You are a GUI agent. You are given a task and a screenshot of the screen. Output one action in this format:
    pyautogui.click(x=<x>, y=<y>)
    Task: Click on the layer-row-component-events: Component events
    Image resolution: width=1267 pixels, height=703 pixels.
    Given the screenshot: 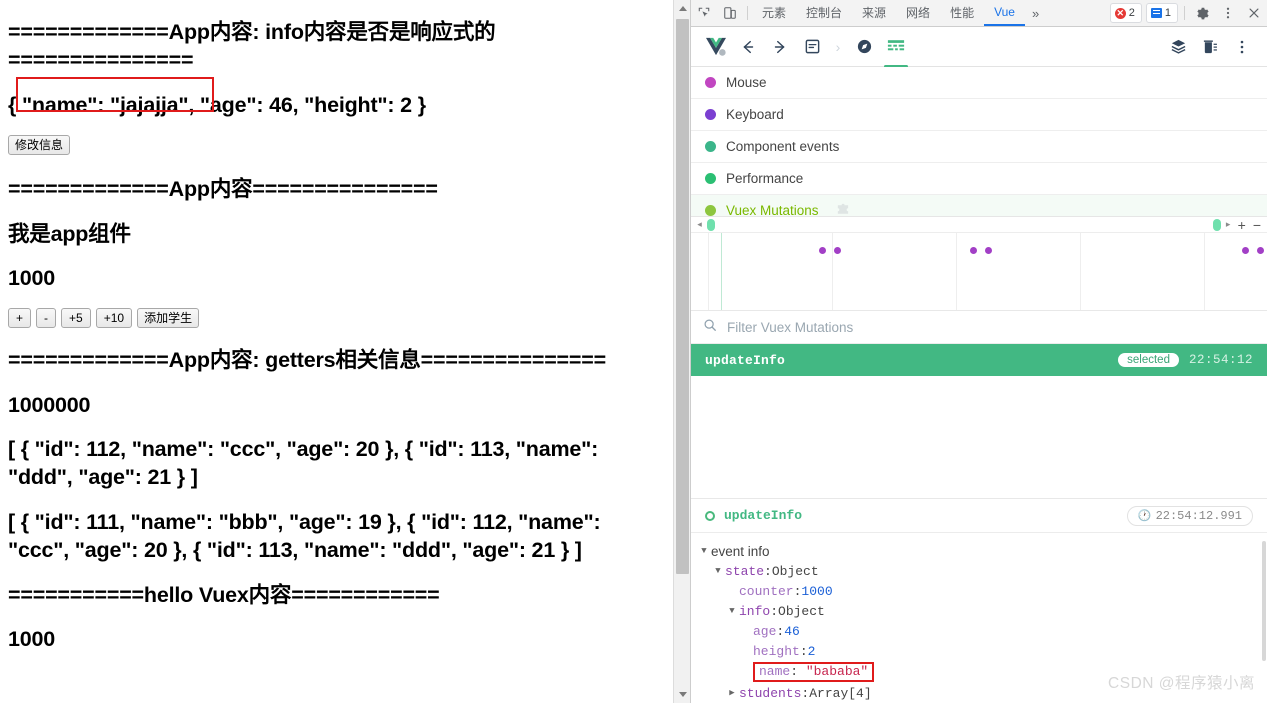 What is the action you would take?
    pyautogui.click(x=979, y=147)
    